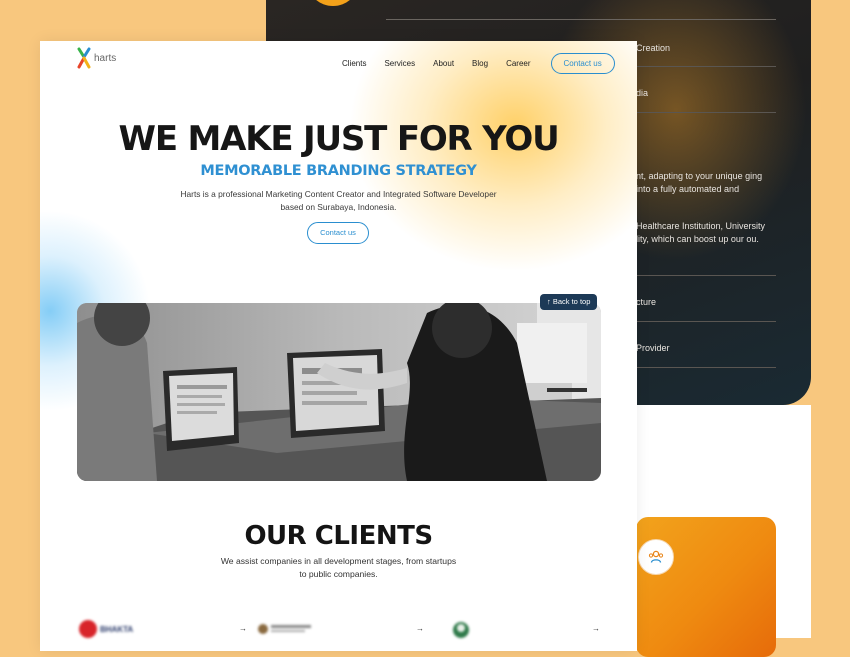 The image size is (850, 657). I want to click on service-row-4: Provider, so click(706, 348).